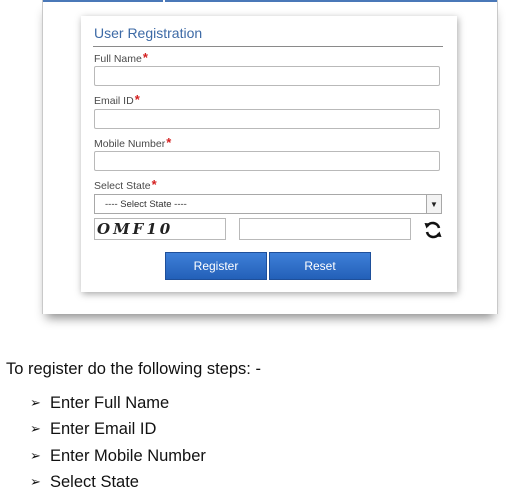  I want to click on tab-strip-left, so click(103, 2).